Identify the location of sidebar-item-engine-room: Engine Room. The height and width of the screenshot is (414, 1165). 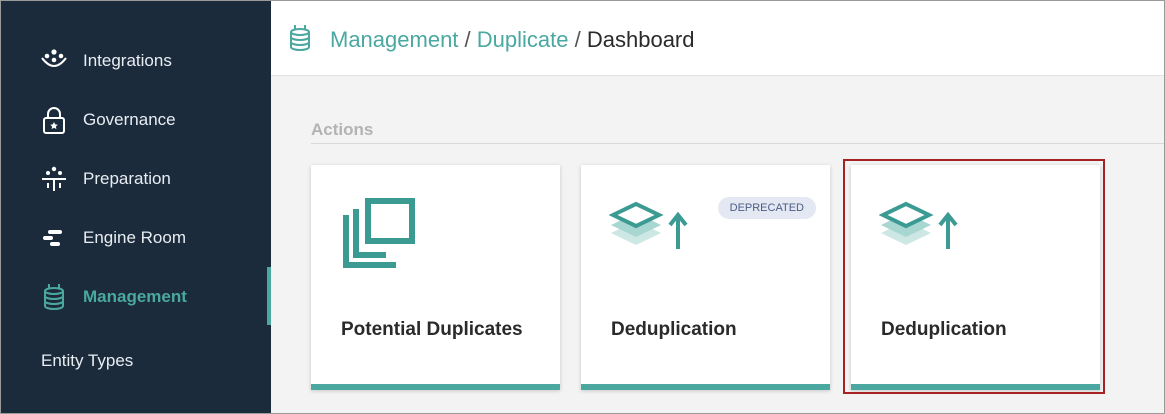
(135, 238).